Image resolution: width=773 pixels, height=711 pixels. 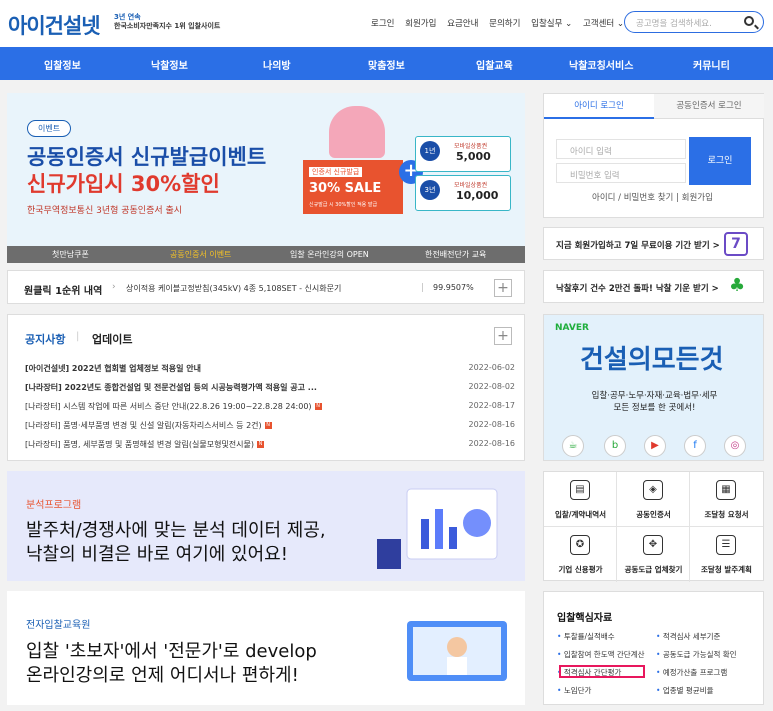 I want to click on banner-subtitle: 한국무역정보통신 3년형 공동인증서 출시, so click(x=105, y=211).